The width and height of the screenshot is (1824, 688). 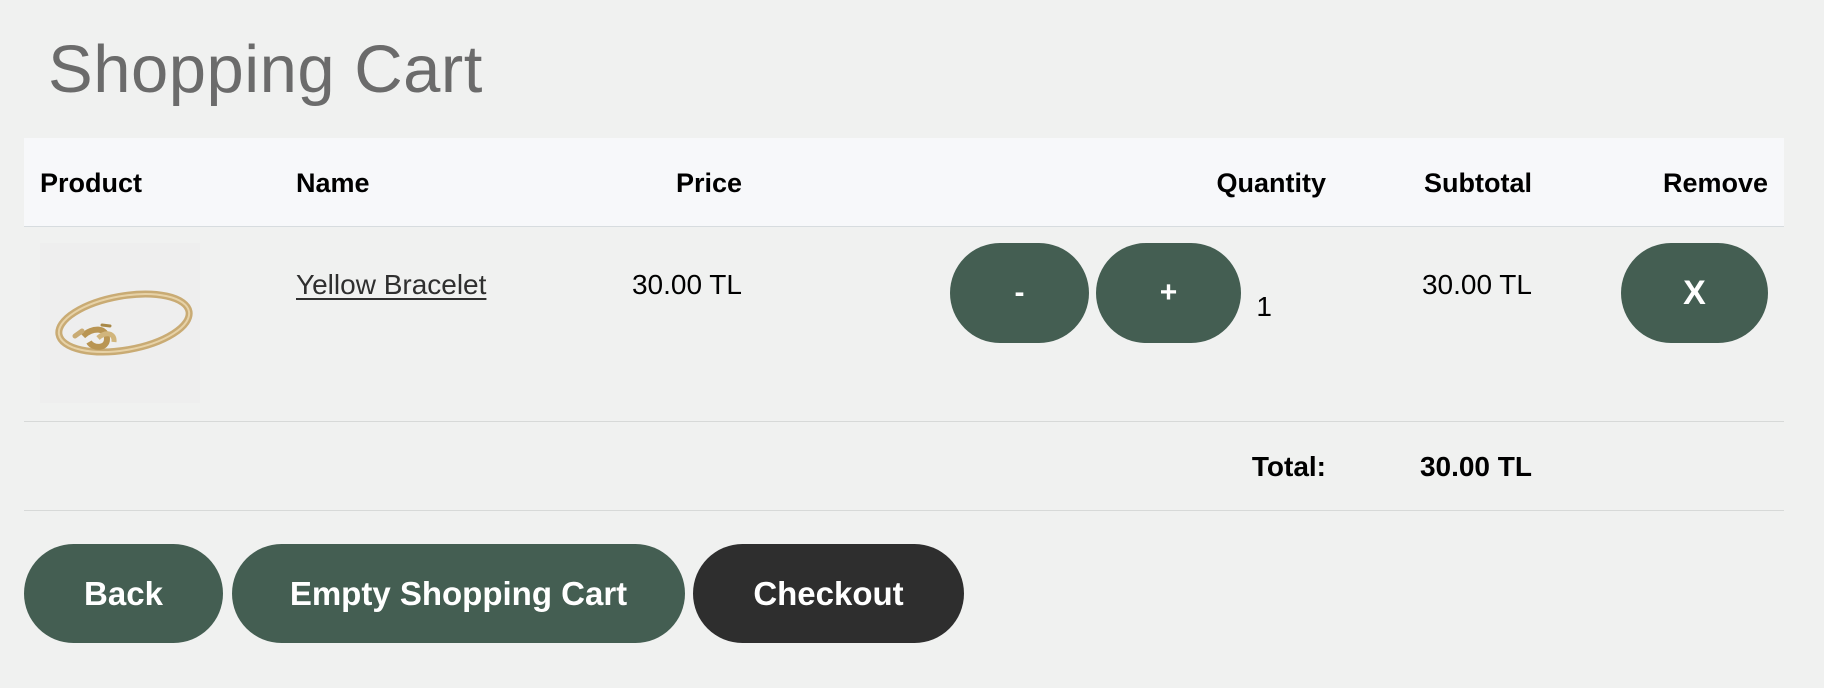 What do you see at coordinates (1288, 466) in the screenshot?
I see `total-label: Total:` at bounding box center [1288, 466].